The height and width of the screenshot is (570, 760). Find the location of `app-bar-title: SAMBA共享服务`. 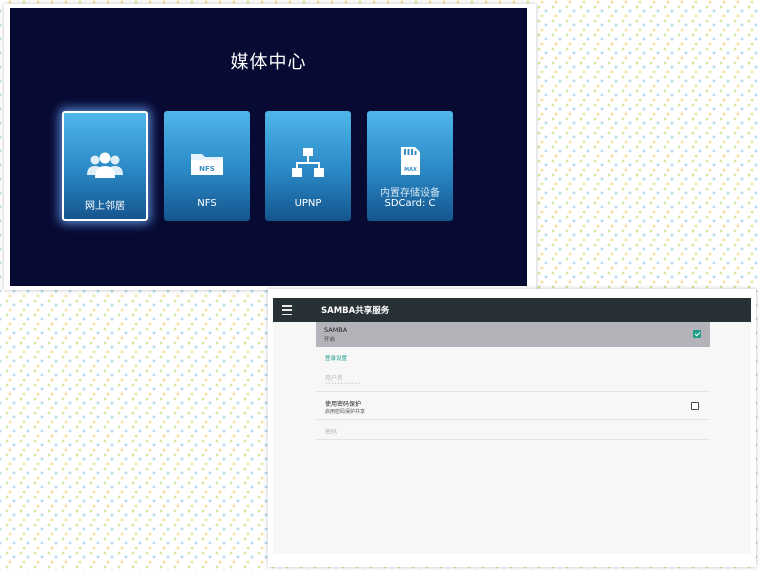

app-bar-title: SAMBA共享服务 is located at coordinates (355, 311).